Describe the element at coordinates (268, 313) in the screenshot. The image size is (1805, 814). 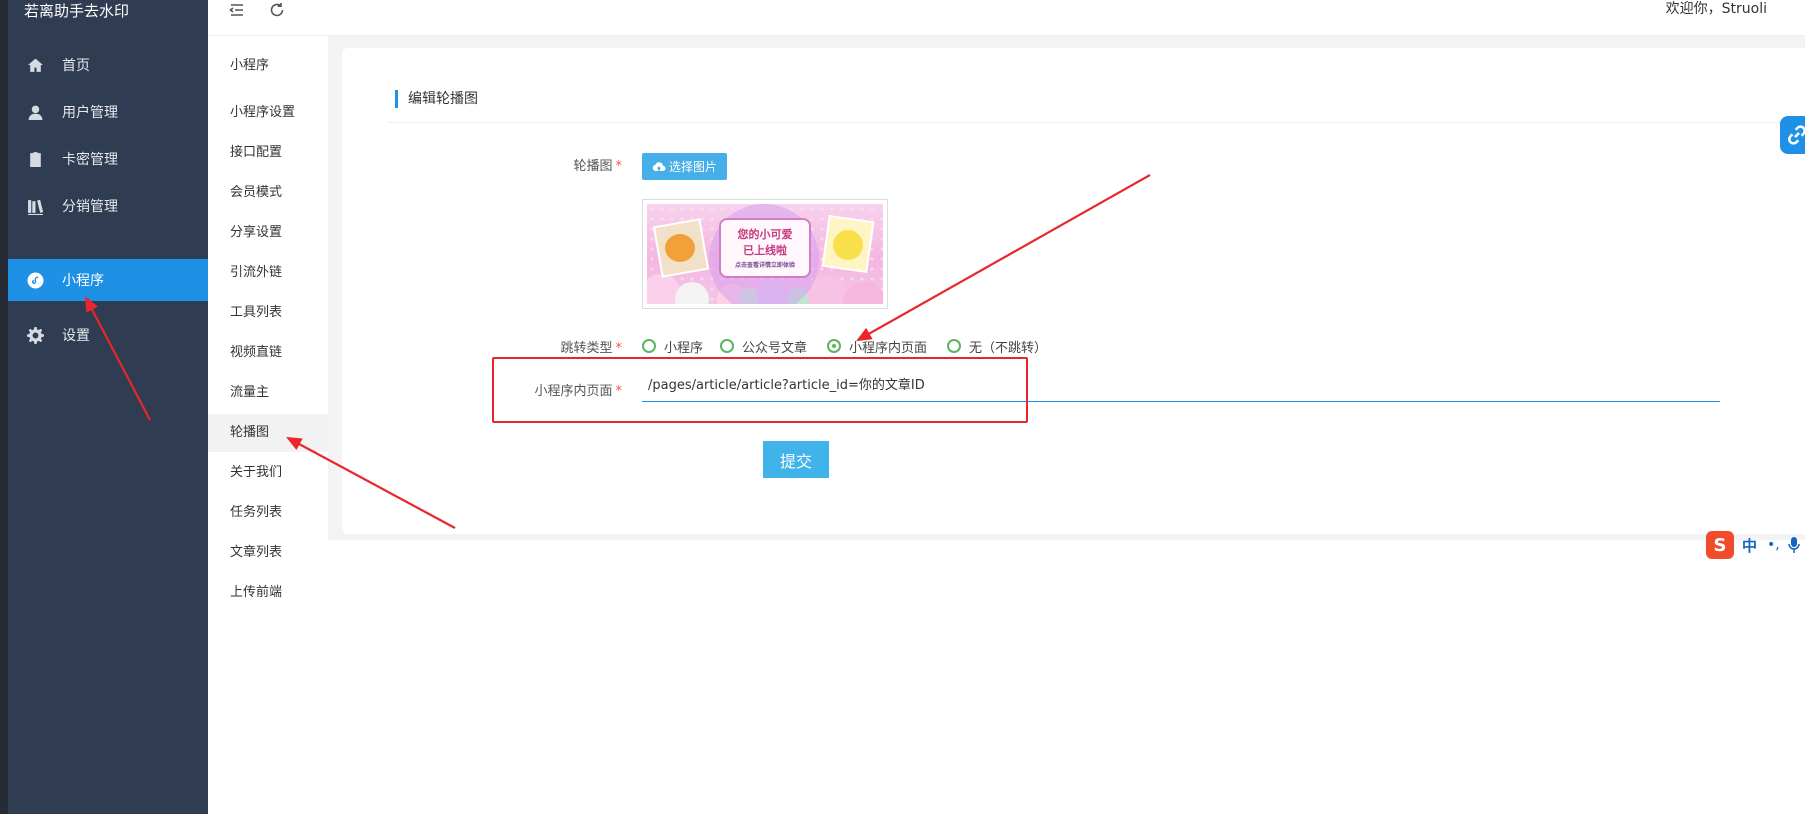
I see `submenu-item-tool-list: 工具列表` at that location.